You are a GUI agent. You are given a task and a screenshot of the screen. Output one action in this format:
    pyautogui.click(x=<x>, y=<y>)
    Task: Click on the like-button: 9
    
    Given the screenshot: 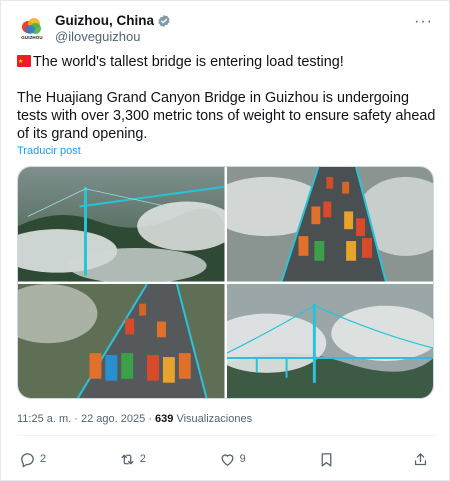 What is the action you would take?
    pyautogui.click(x=232, y=459)
    